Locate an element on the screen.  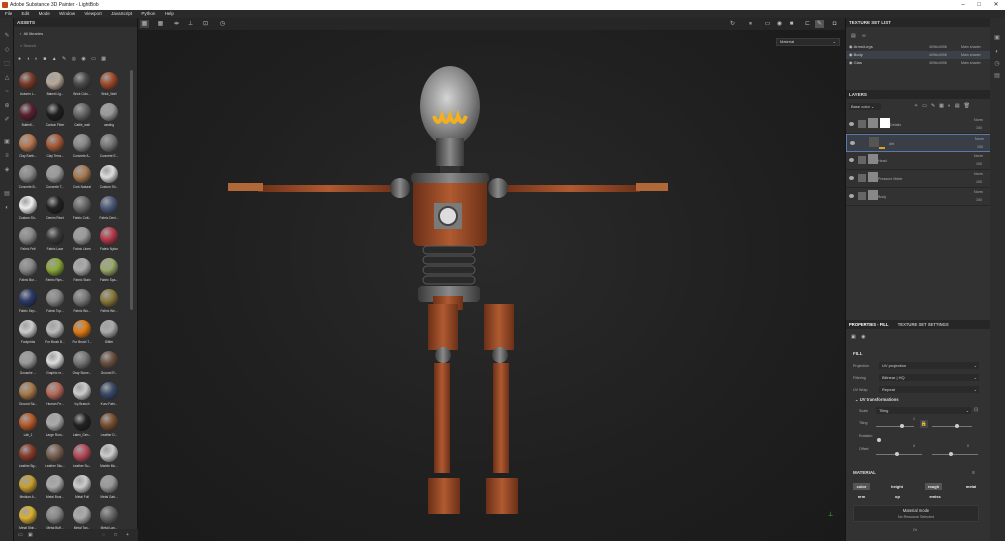
minimize-icon: – is located at coordinates (963, 5).